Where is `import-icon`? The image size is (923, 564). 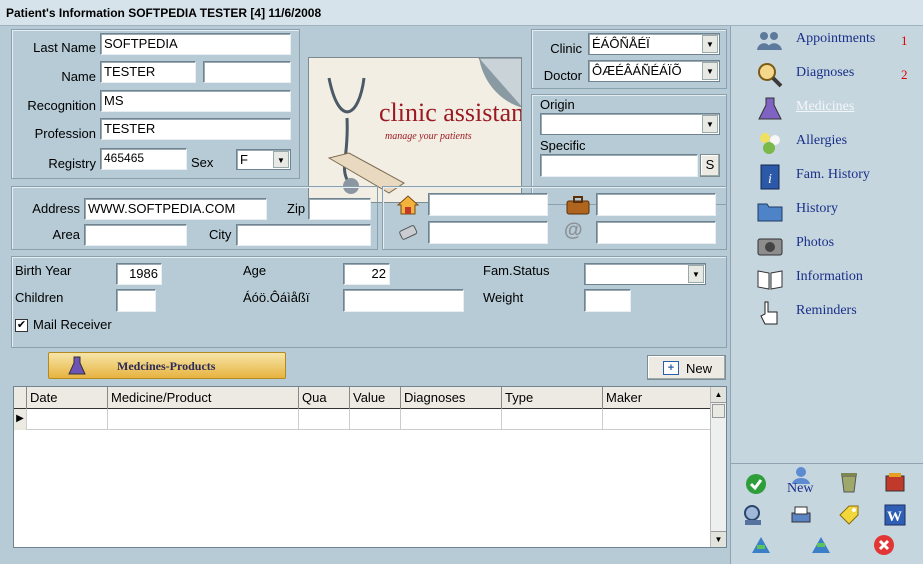 import-icon is located at coordinates (761, 545).